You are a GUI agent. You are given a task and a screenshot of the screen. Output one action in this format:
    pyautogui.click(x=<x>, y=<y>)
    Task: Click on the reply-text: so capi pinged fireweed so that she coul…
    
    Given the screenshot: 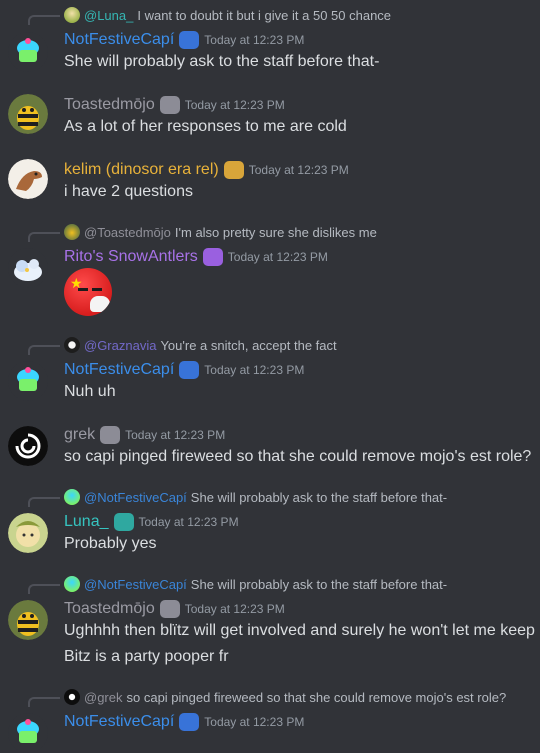 What is the action you would take?
    pyautogui.click(x=317, y=697)
    